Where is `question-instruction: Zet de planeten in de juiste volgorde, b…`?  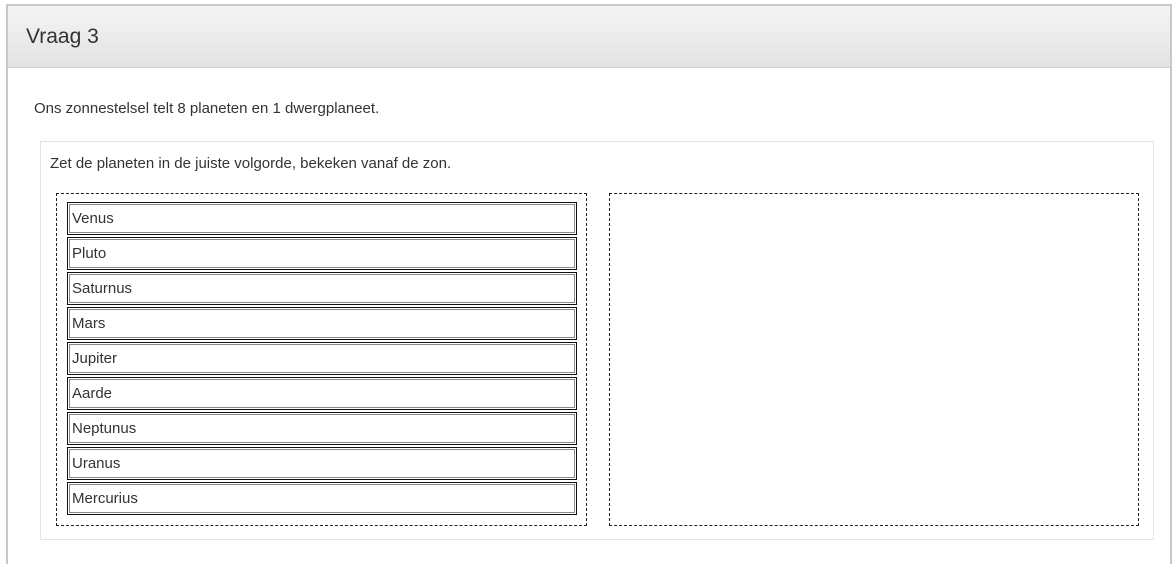 question-instruction: Zet de planeten in de juiste volgorde, b… is located at coordinates (251, 163).